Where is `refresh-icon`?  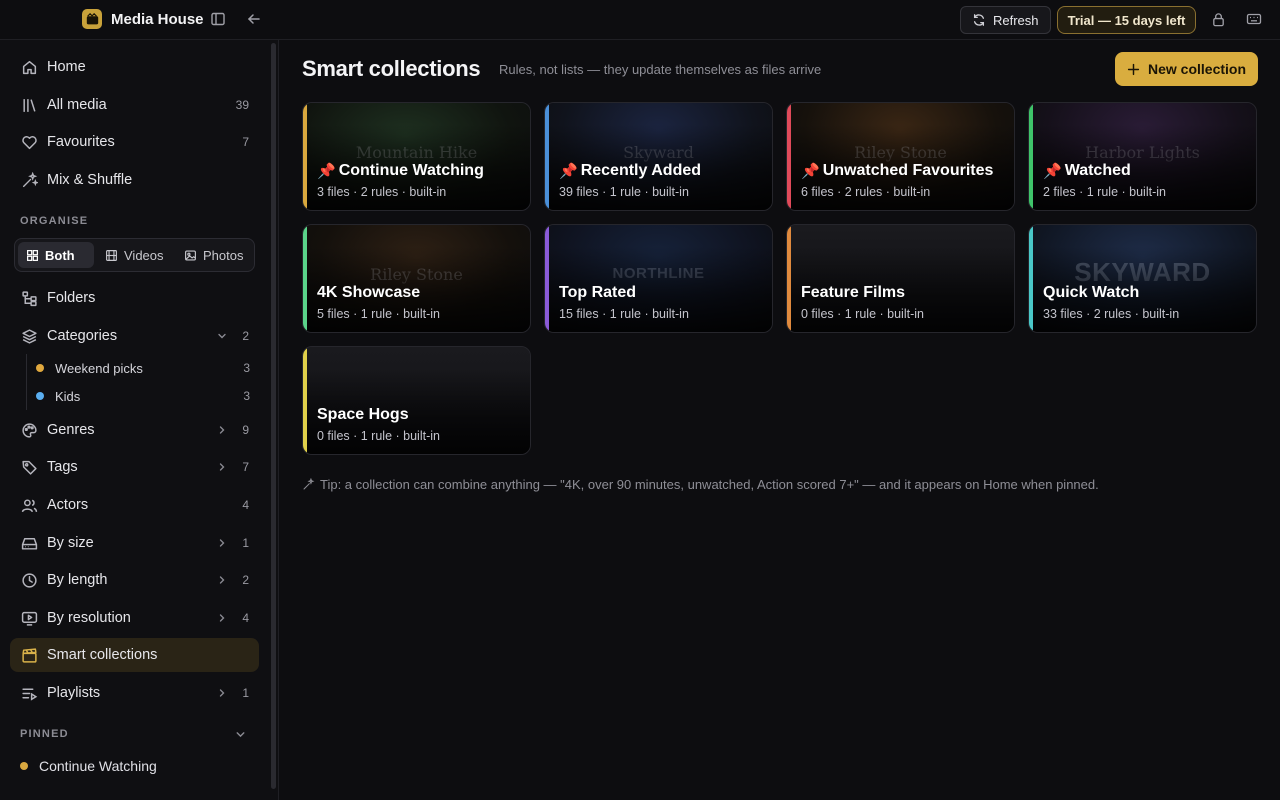
refresh-icon is located at coordinates (979, 20).